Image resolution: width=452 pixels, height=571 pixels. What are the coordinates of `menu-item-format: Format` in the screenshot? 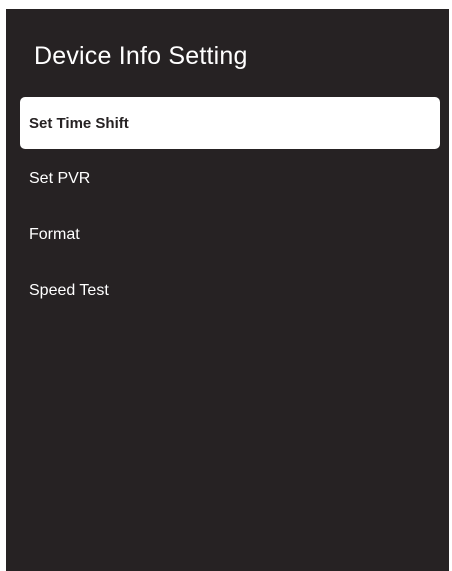 It's located at (230, 235).